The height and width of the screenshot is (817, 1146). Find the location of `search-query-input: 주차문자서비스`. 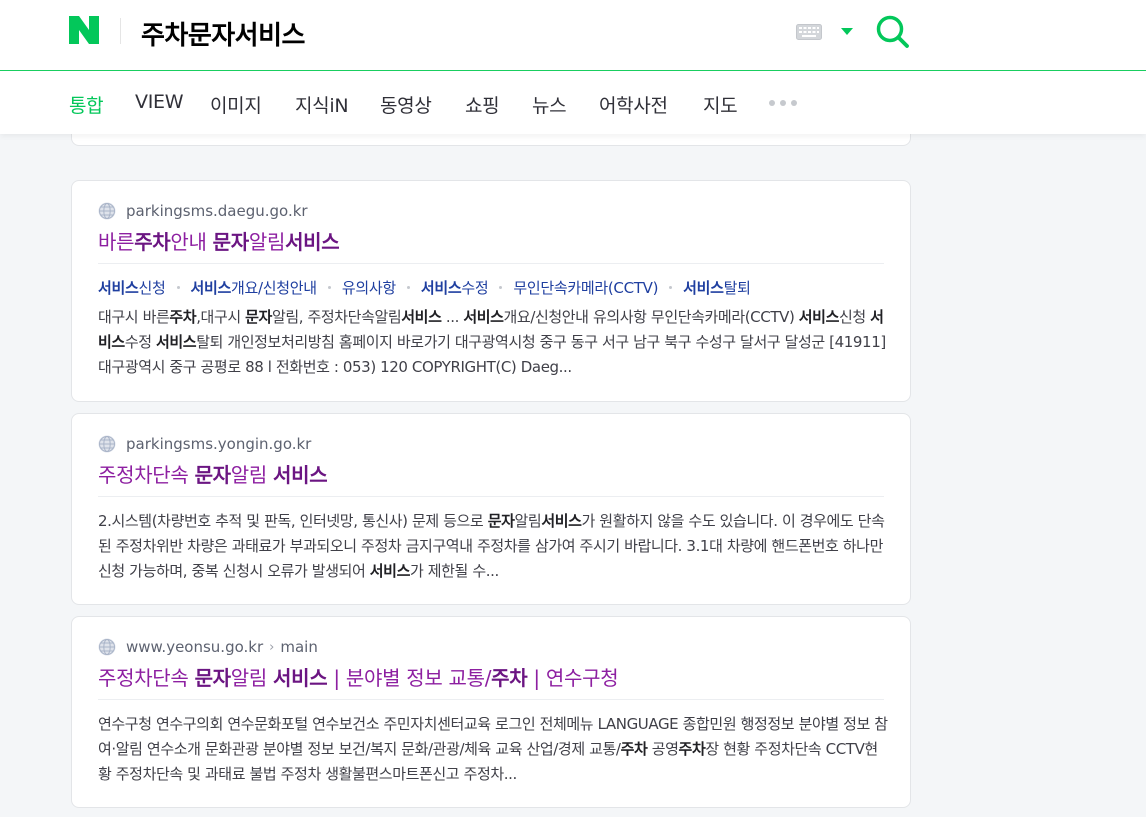

search-query-input: 주차문자서비스 is located at coordinates (223, 33).